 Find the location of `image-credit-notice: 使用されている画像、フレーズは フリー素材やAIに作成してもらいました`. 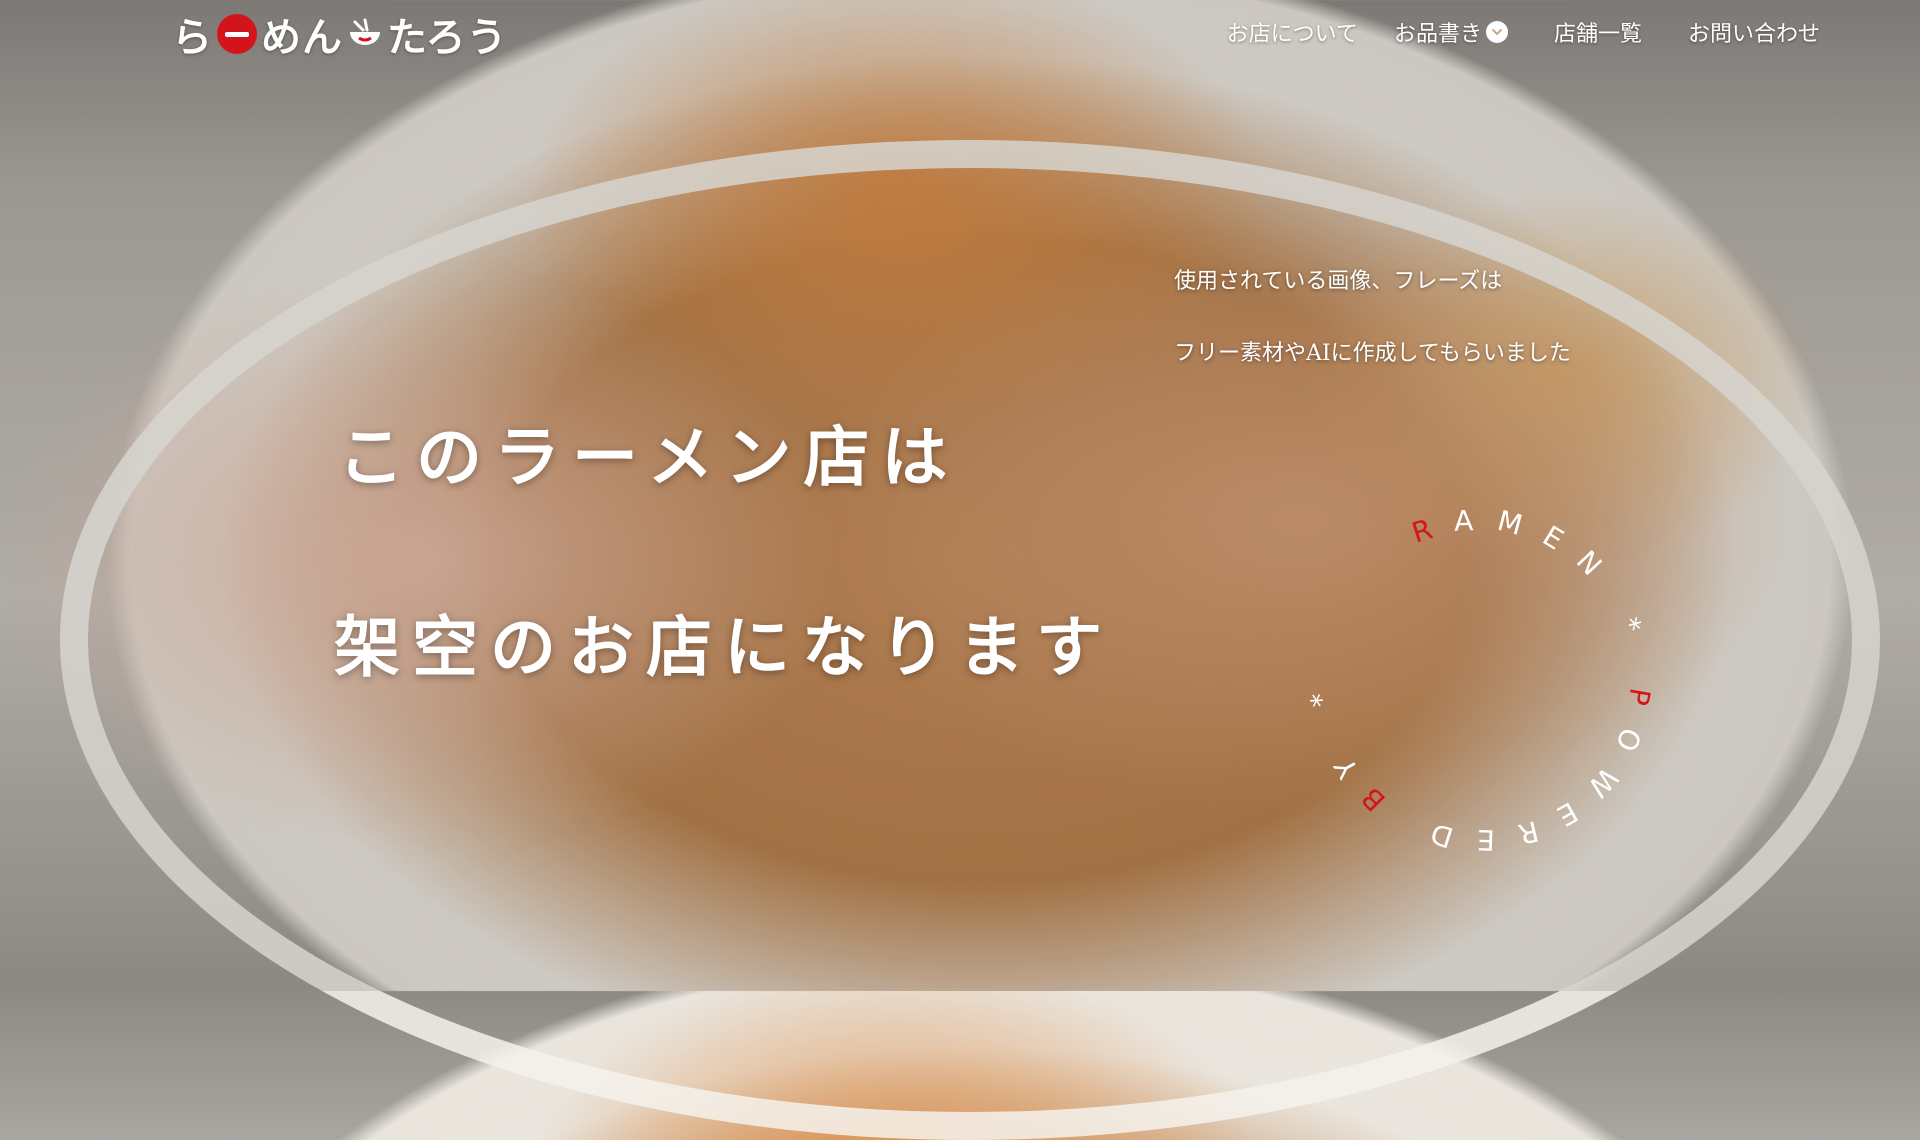

image-credit-notice: 使用されている画像、フレーズは フリー素材やAIに作成してもらいました is located at coordinates (1372, 318).